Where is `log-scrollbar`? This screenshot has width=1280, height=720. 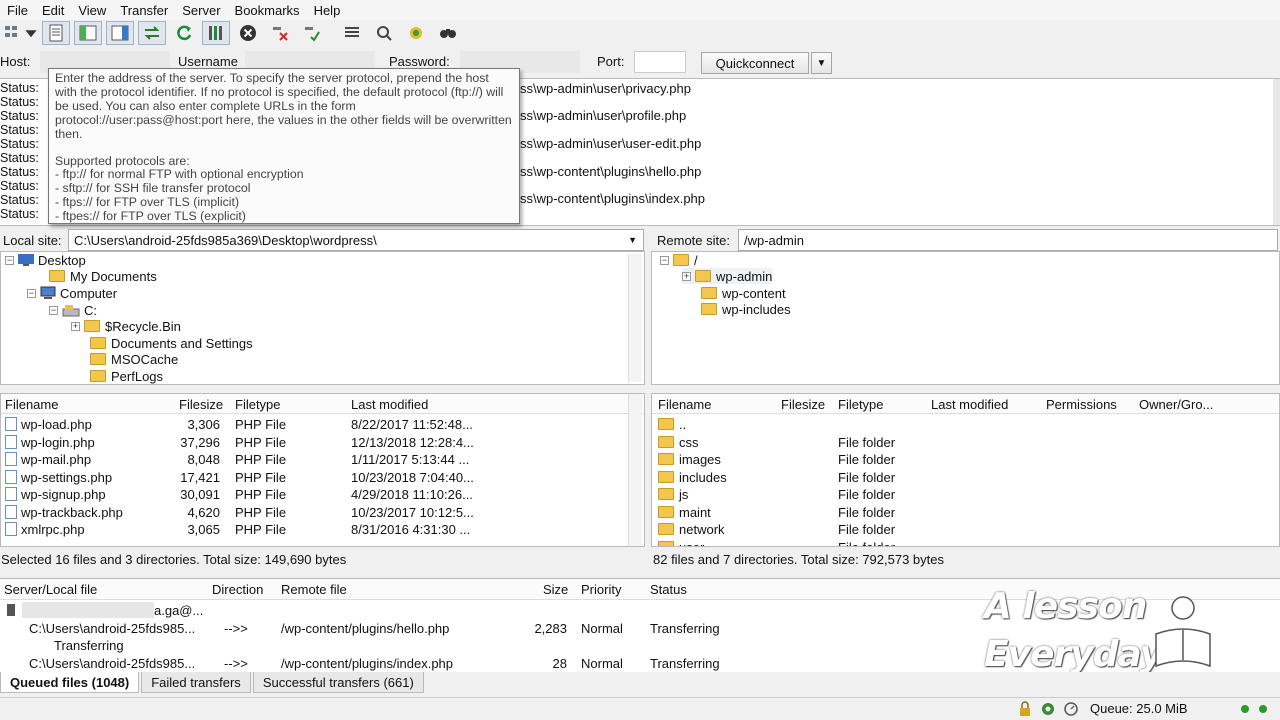 log-scrollbar is located at coordinates (1276, 152).